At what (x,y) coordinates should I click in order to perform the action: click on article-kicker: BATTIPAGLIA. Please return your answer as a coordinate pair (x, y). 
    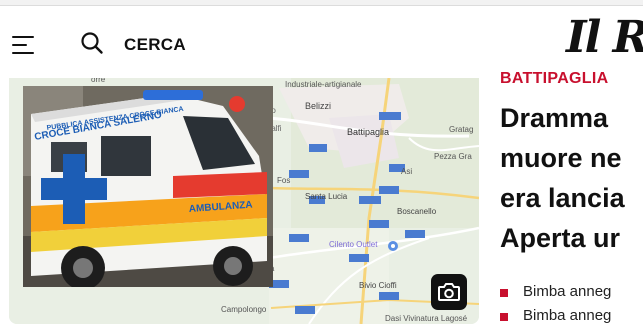
    Looking at the image, I should click on (554, 79).